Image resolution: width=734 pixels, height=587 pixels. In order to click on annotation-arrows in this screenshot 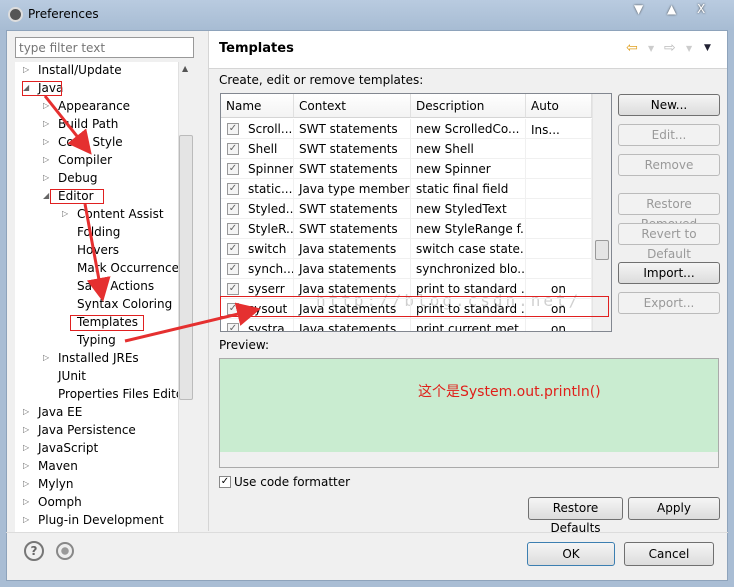, I will do `click(152, 219)`.